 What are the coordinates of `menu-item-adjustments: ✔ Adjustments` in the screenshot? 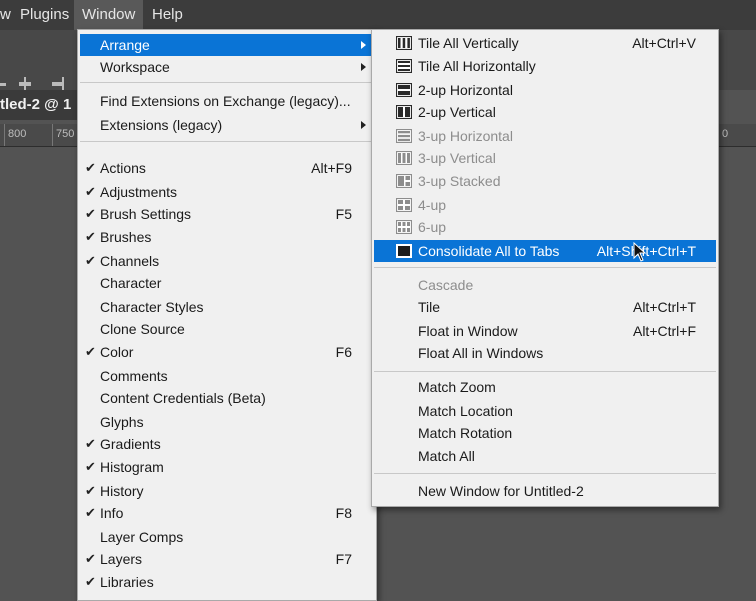 It's located at (227, 192).